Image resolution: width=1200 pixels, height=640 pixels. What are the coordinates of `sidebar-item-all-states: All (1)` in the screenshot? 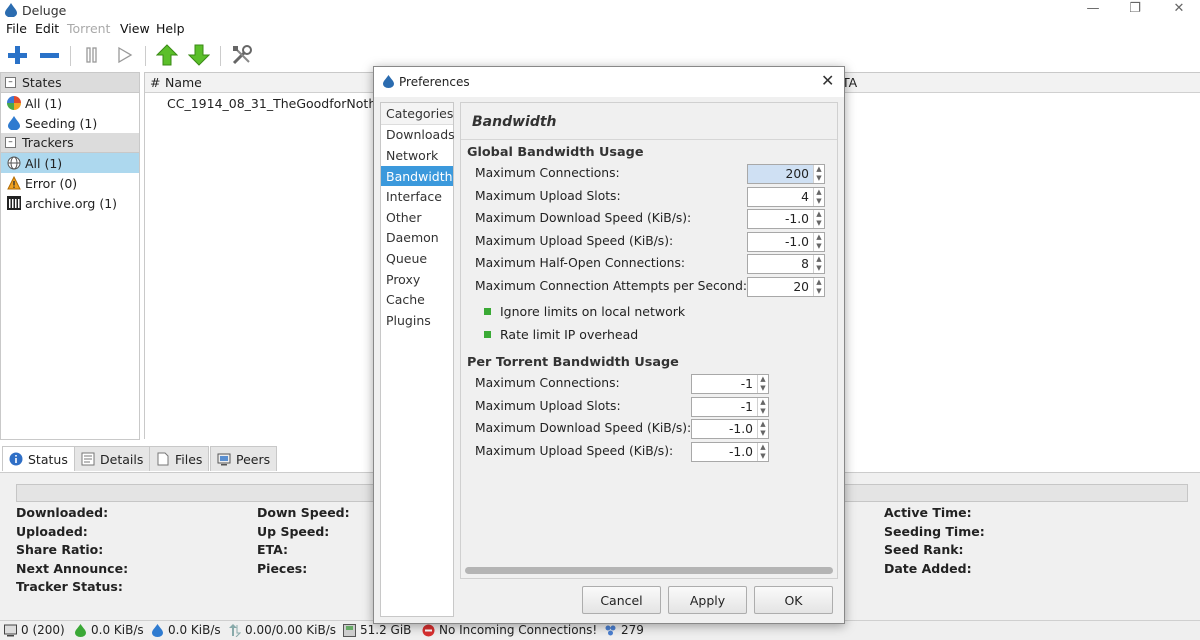 It's located at (70, 103).